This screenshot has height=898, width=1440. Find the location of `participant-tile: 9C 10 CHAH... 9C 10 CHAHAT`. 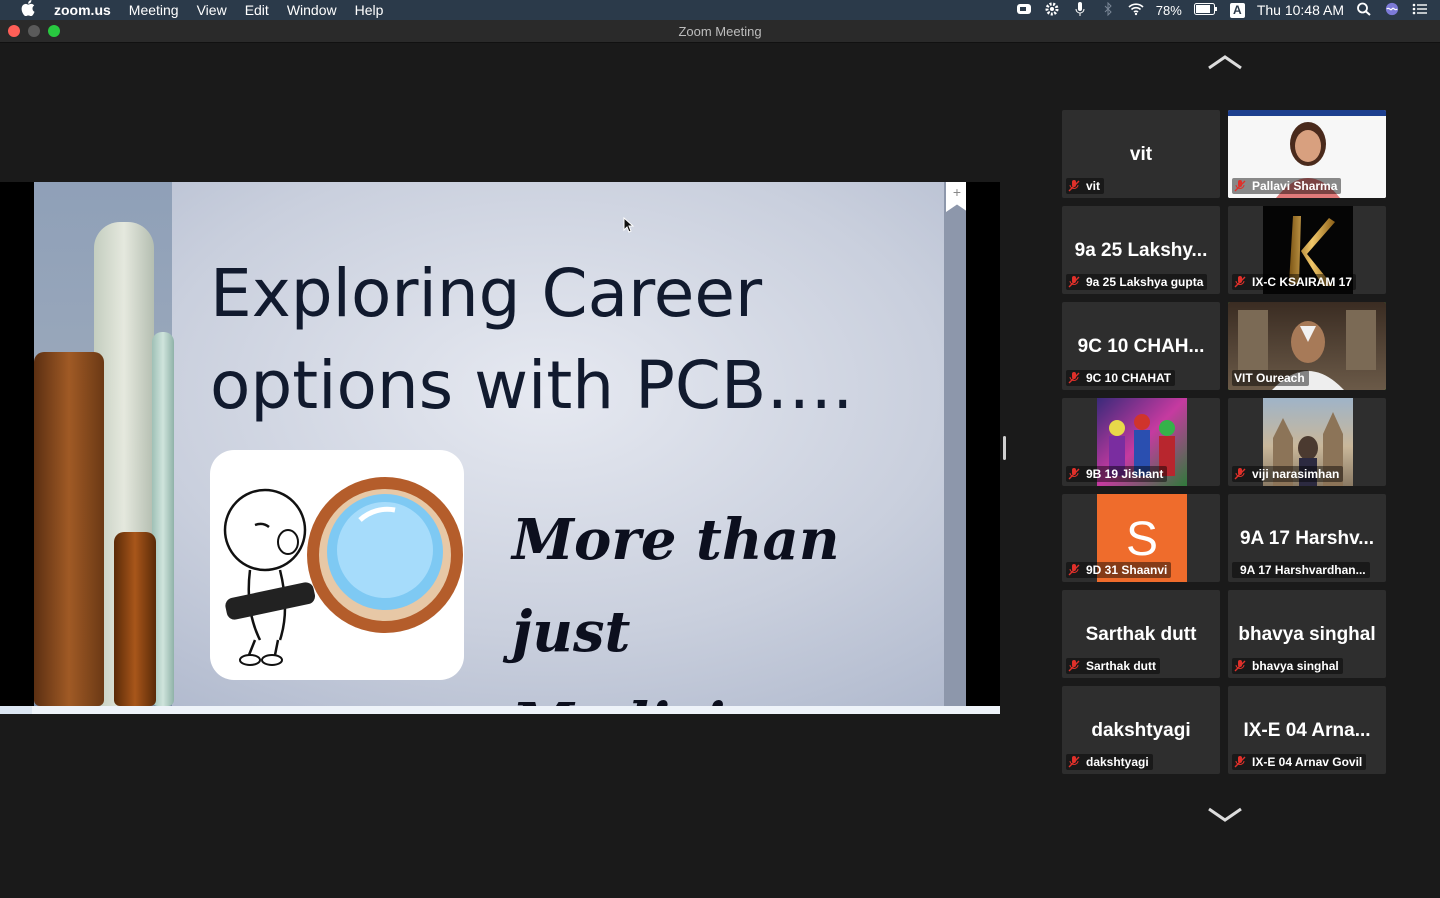

participant-tile: 9C 10 CHAH... 9C 10 CHAHAT is located at coordinates (1141, 346).